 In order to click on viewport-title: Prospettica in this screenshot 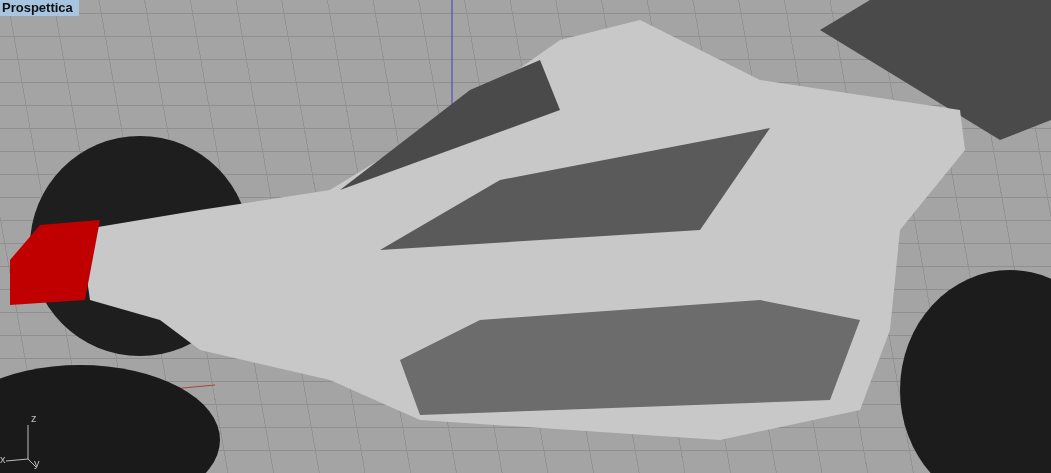, I will do `click(39, 8)`.